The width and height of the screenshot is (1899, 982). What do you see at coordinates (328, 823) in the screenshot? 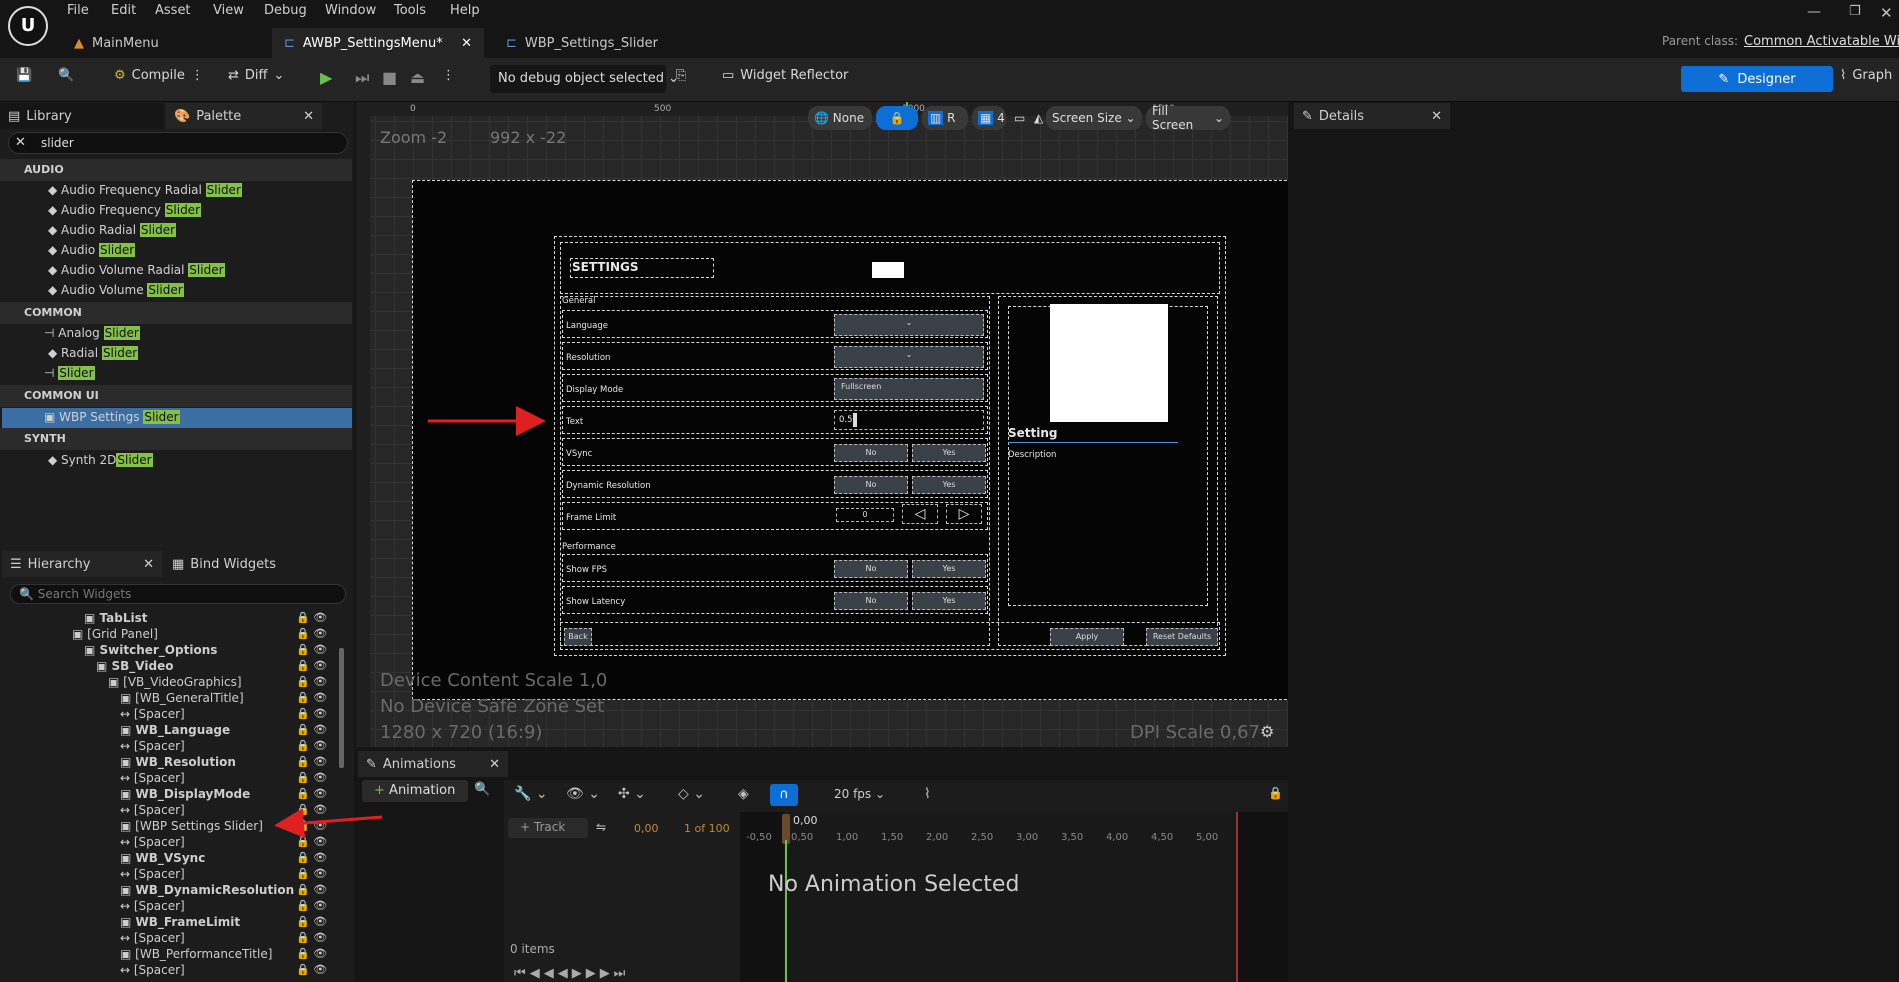
I see `arrow-to-hierarchy` at bounding box center [328, 823].